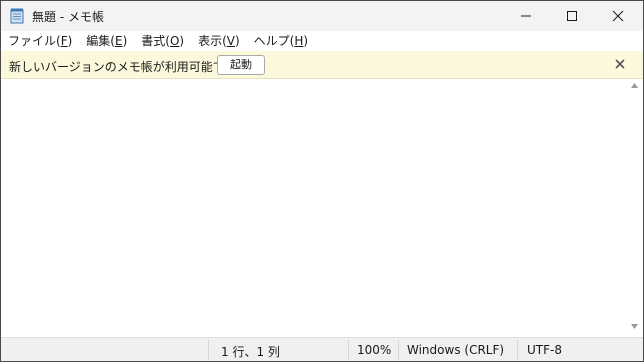 The width and height of the screenshot is (644, 362). I want to click on menu-bar: ファイル(F) 編集(E) 書式(O) 表示(V) ヘルプ(H), so click(322, 41).